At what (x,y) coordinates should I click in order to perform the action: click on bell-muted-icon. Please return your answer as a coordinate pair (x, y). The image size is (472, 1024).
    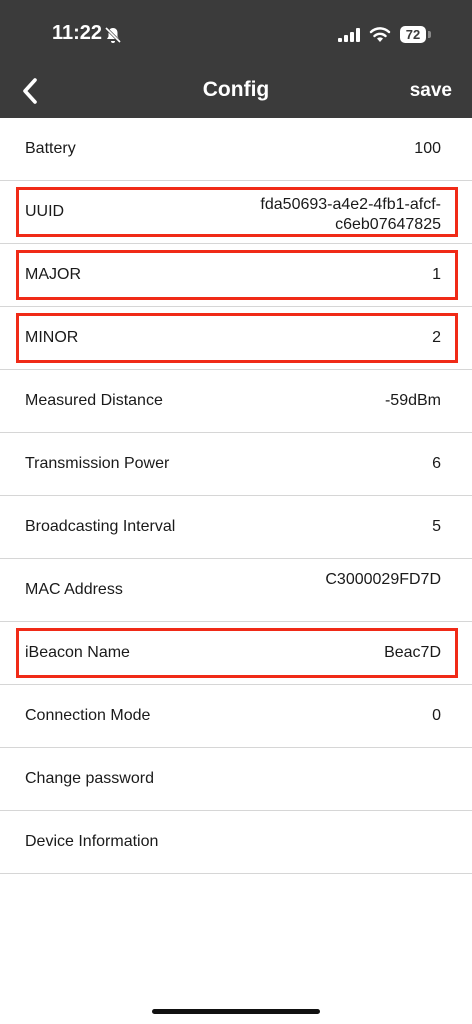
    Looking at the image, I should click on (113, 35).